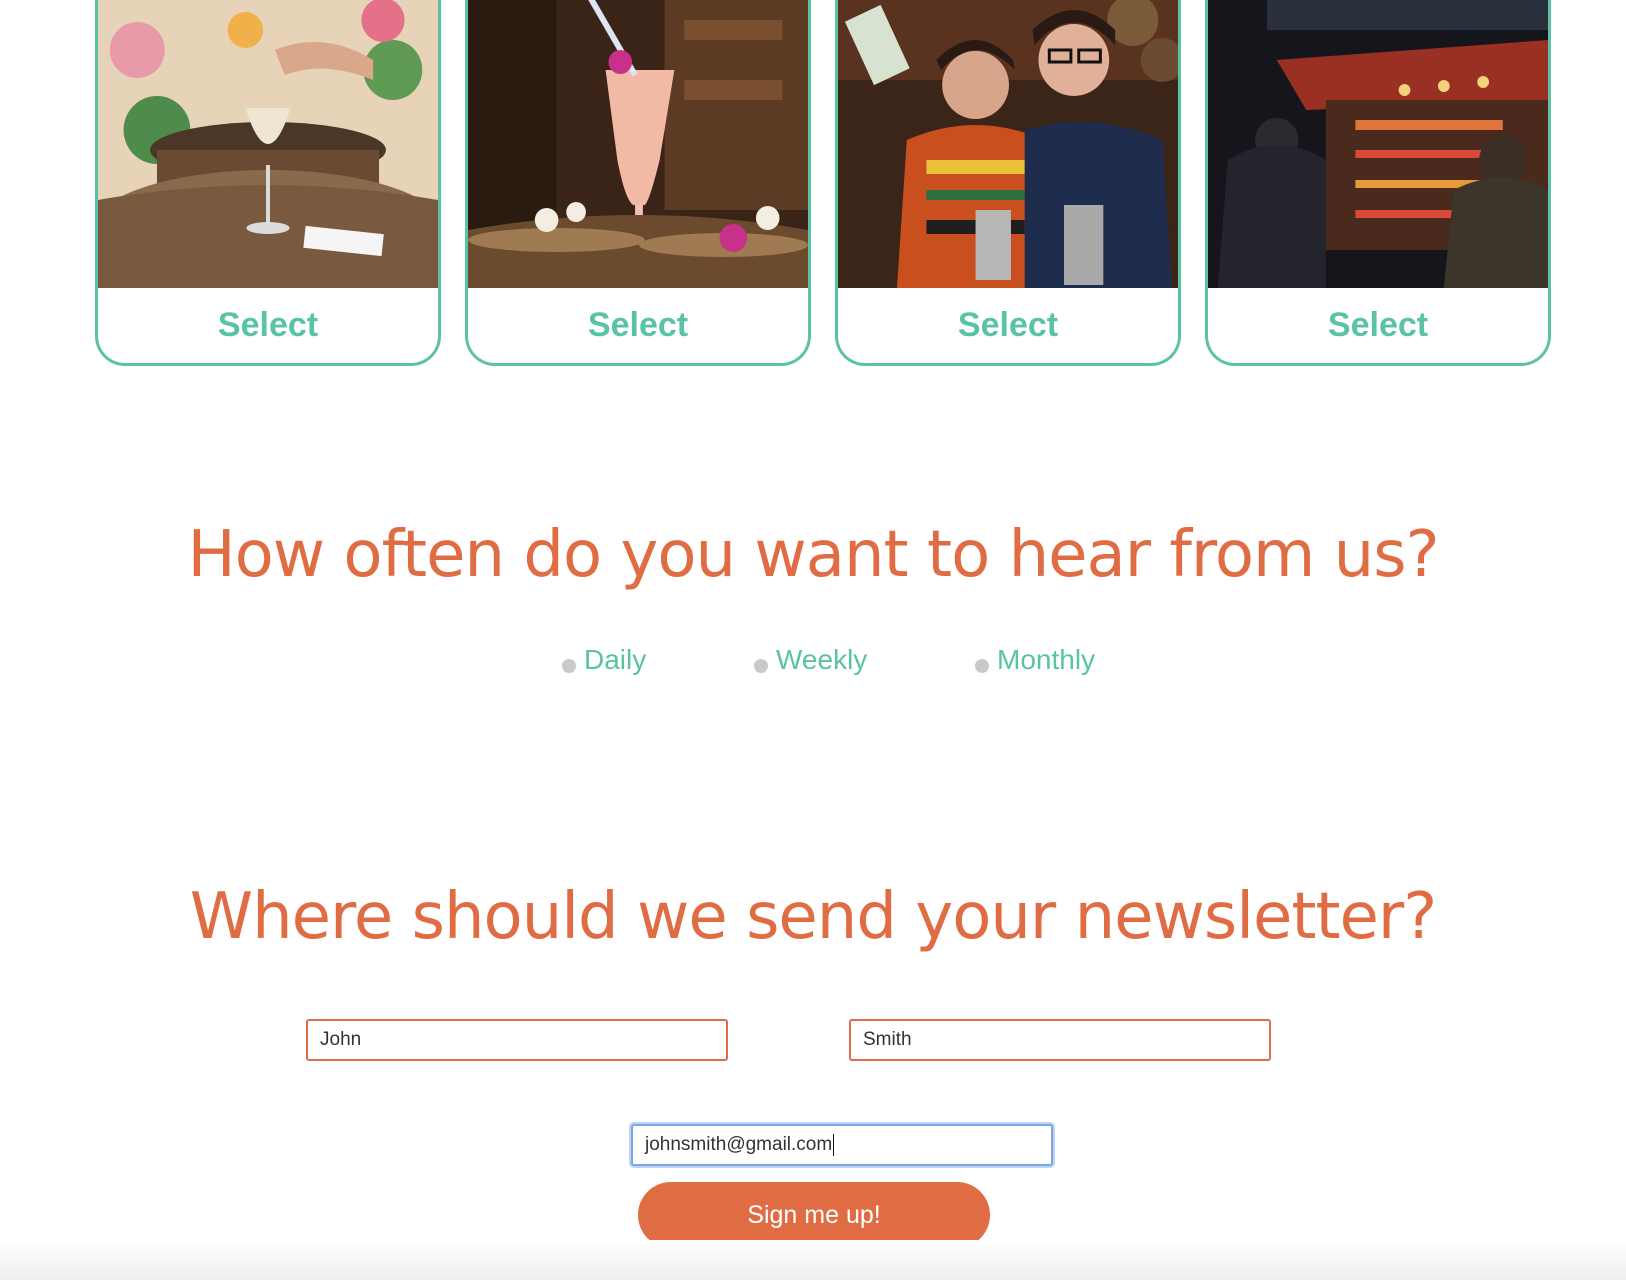 The height and width of the screenshot is (1280, 1626). I want to click on radio-option-monthly: Monthly, so click(1035, 660).